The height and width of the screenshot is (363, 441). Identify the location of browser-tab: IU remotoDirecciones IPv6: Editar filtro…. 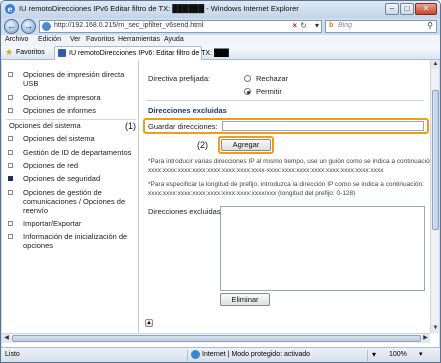
(141, 53).